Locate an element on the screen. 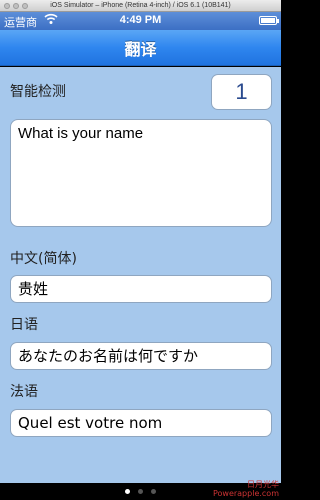 This screenshot has height=500, width=320. detect-label: 智能检测 is located at coordinates (38, 92).